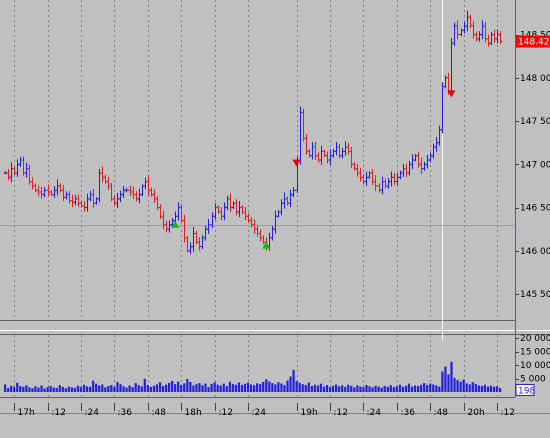 Image resolution: width=550 pixels, height=438 pixels. Describe the element at coordinates (341, 413) in the screenshot. I see `time-tick-label: :12` at that location.